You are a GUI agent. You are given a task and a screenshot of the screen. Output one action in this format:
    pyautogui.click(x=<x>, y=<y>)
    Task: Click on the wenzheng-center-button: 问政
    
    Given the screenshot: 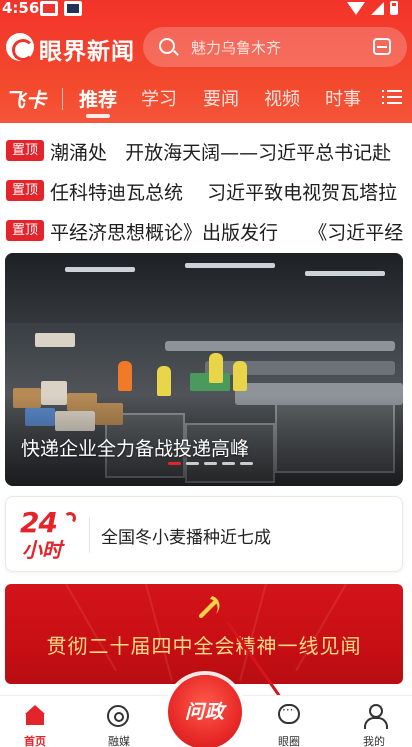 What is the action you would take?
    pyautogui.click(x=205, y=711)
    